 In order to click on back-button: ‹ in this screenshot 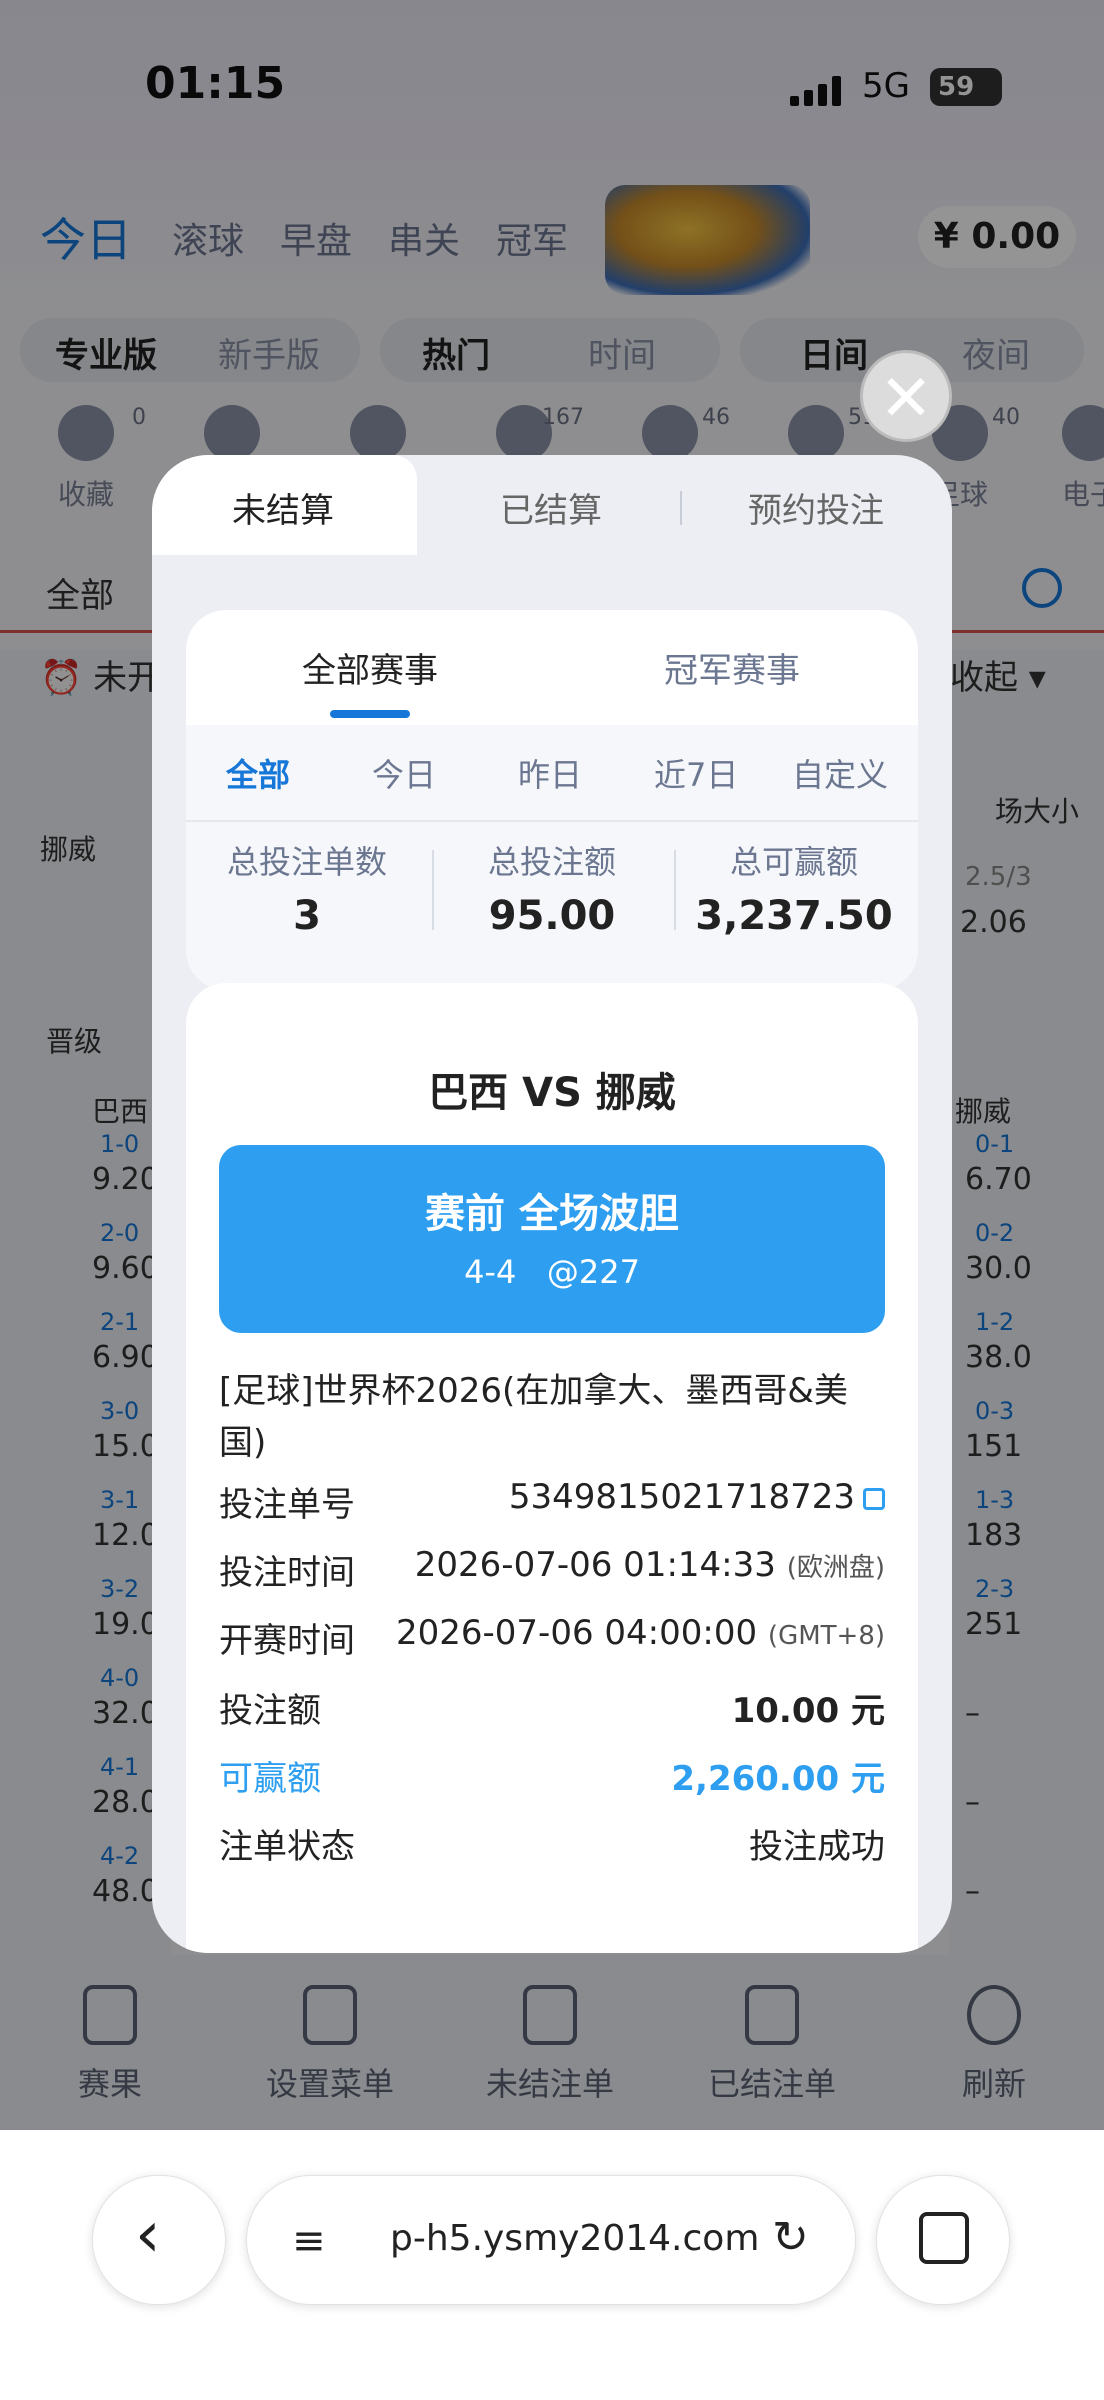, I will do `click(159, 2240)`.